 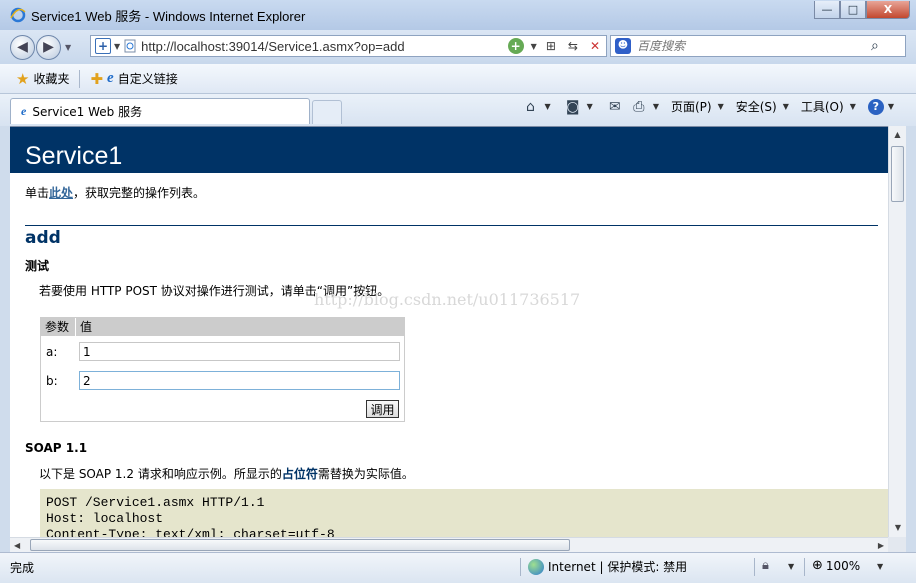 What do you see at coordinates (17, 545) in the screenshot?
I see `scroll-left-icon: ◀` at bounding box center [17, 545].